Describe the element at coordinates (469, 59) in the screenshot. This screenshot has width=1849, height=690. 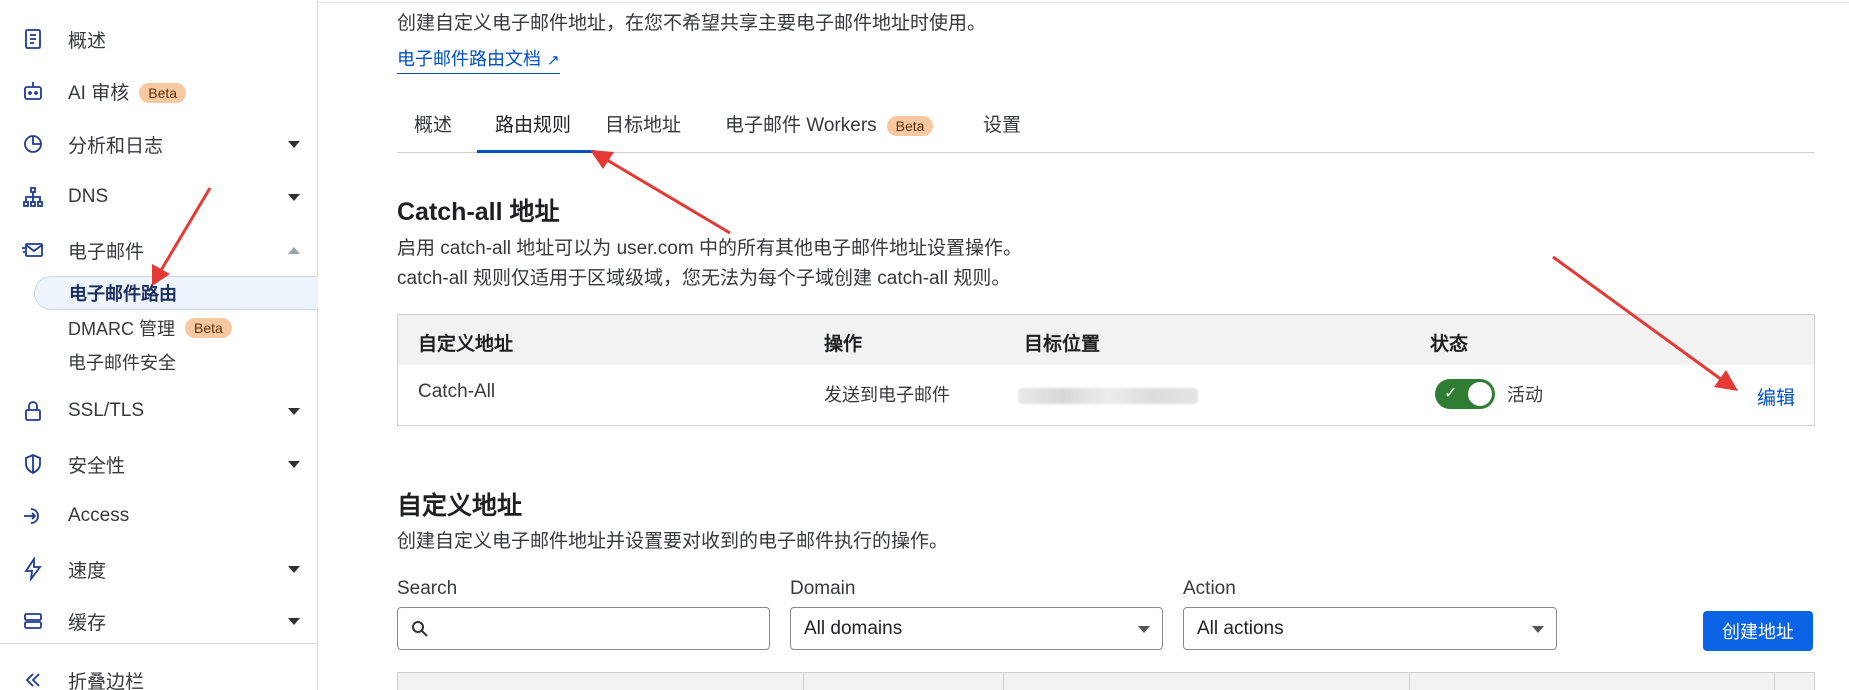
I see `docs-link-label: 电子邮件路由文档` at that location.